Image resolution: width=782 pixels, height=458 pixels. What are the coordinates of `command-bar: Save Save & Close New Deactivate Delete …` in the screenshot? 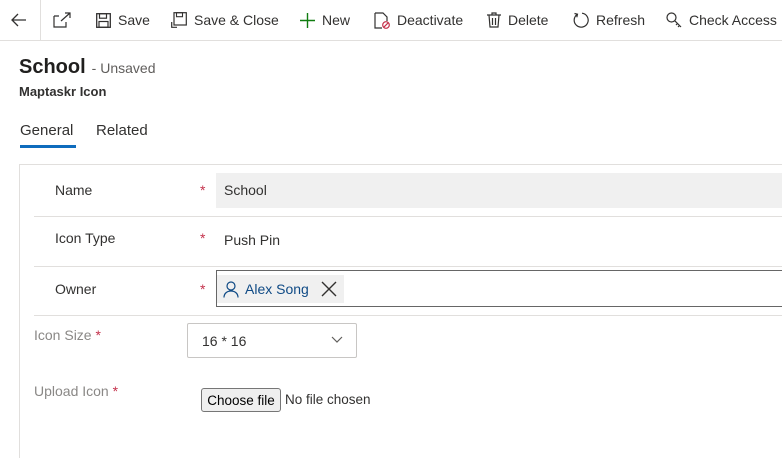 It's located at (391, 20).